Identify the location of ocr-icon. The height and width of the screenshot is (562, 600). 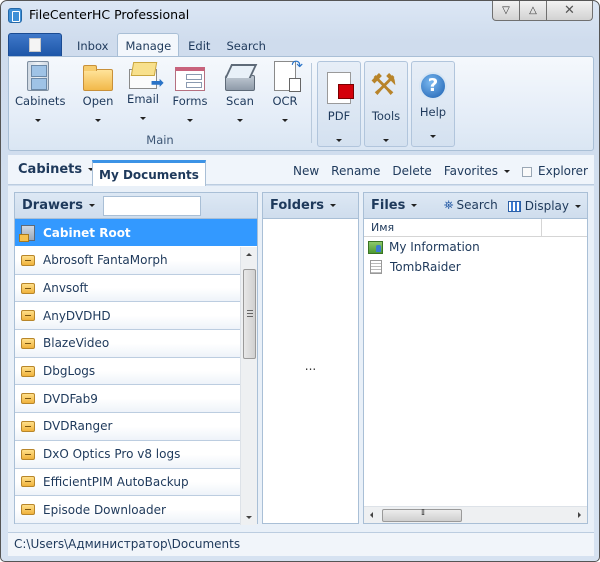
(288, 75).